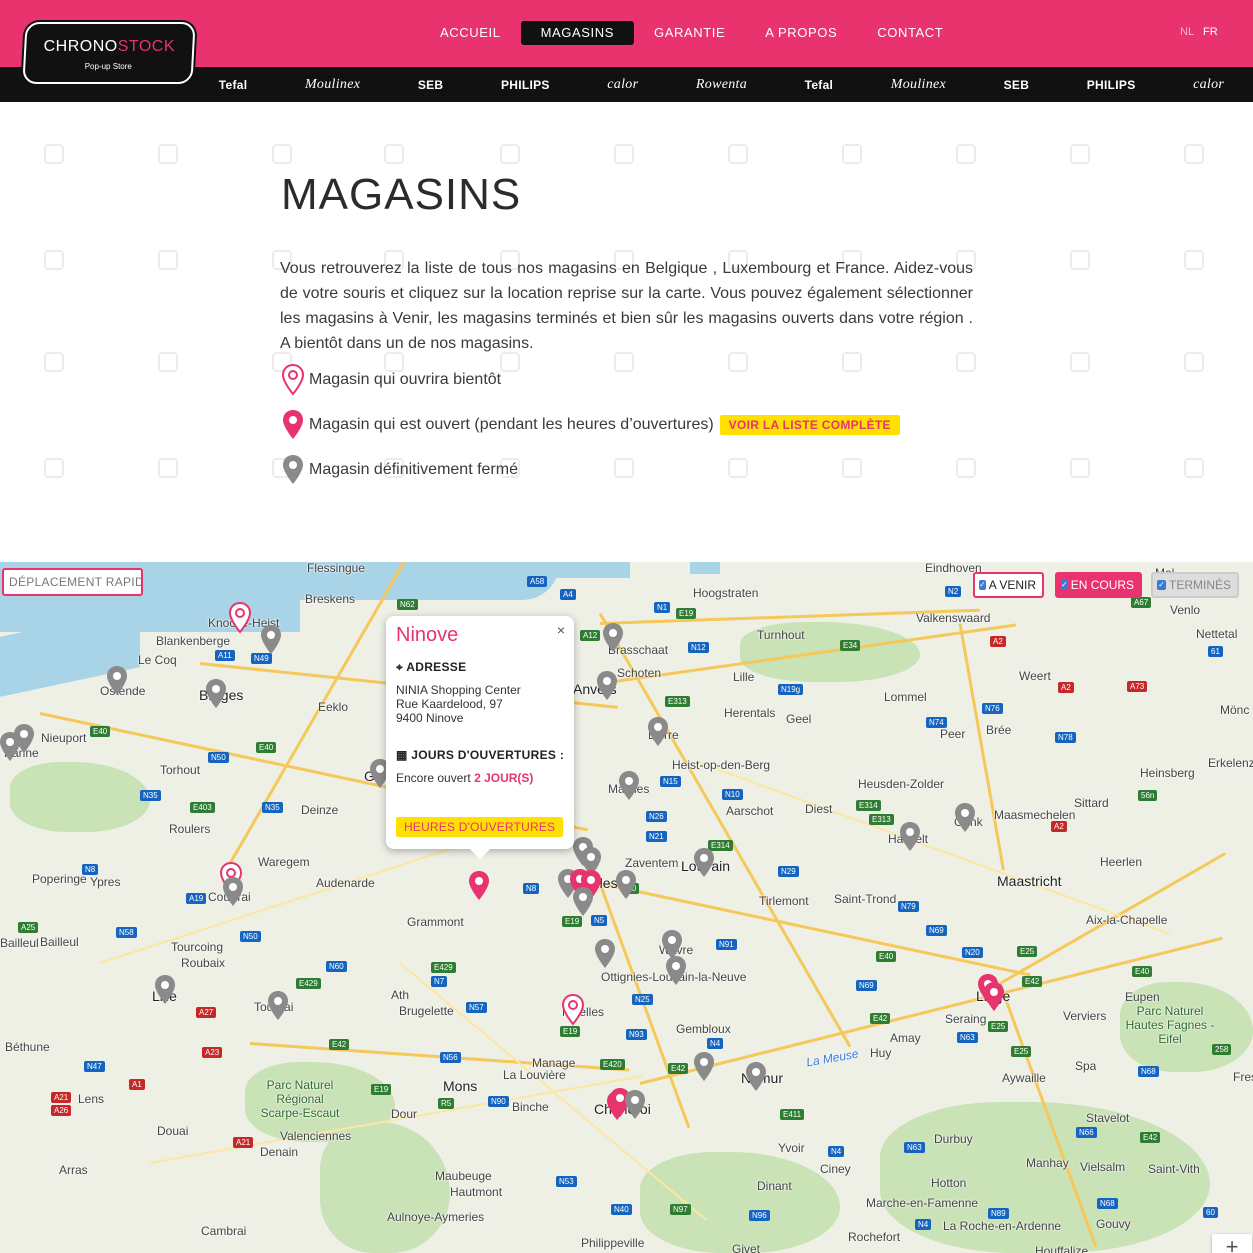 This screenshot has width=1253, height=1253. Describe the element at coordinates (401, 194) in the screenshot. I see `page-title: MAGASINS` at that location.